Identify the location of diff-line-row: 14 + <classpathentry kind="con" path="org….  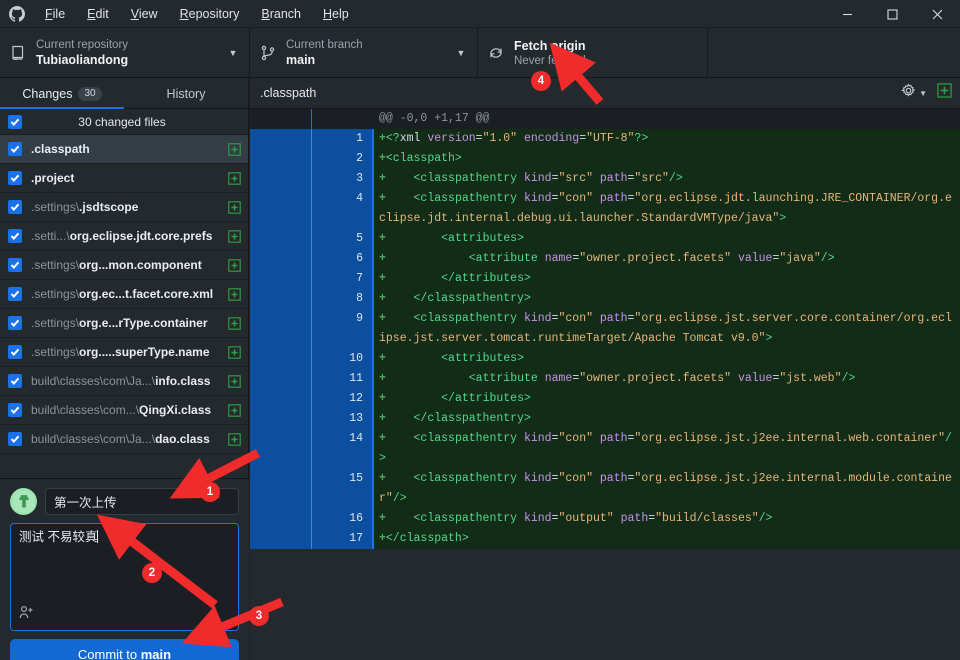
(605, 449).